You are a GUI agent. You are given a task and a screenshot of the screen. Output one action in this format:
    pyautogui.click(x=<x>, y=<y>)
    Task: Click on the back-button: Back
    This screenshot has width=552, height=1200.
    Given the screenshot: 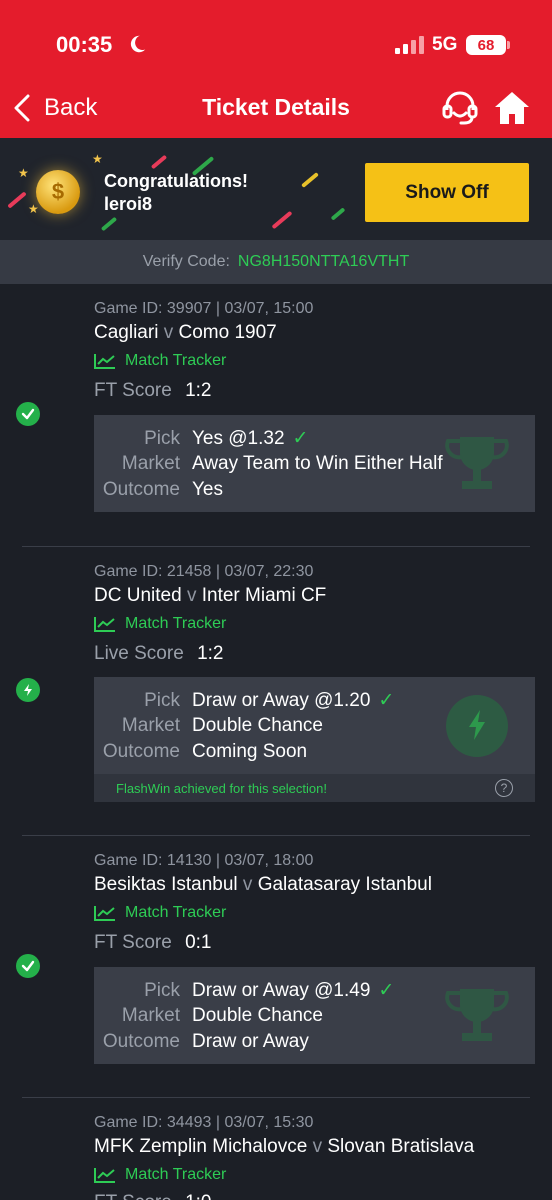 What is the action you would take?
    pyautogui.click(x=54, y=108)
    